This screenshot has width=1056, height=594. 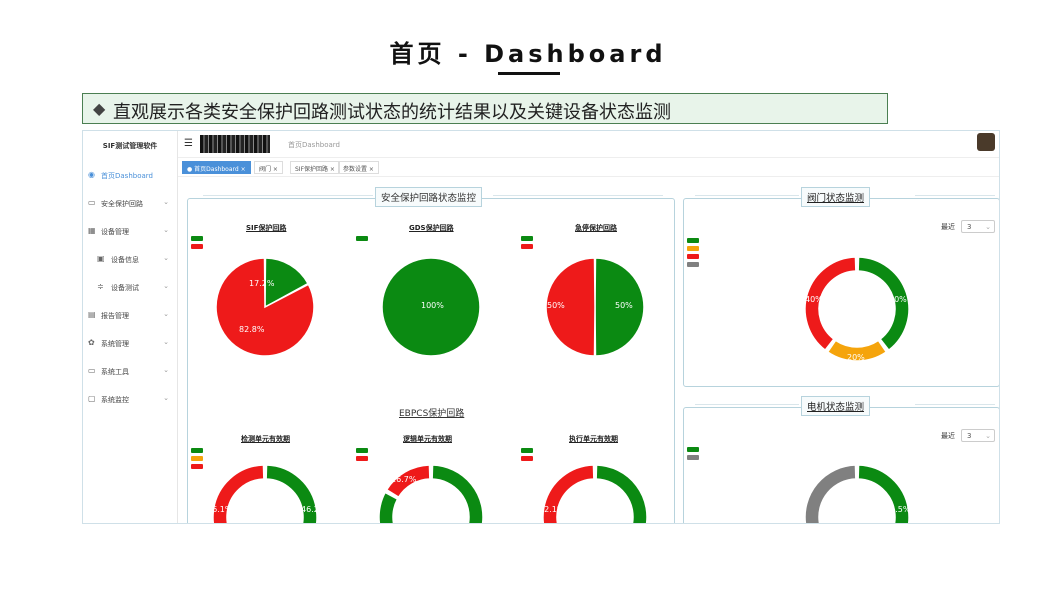 What do you see at coordinates (528, 54) in the screenshot?
I see `slide-title: 首页 - Dashboard` at bounding box center [528, 54].